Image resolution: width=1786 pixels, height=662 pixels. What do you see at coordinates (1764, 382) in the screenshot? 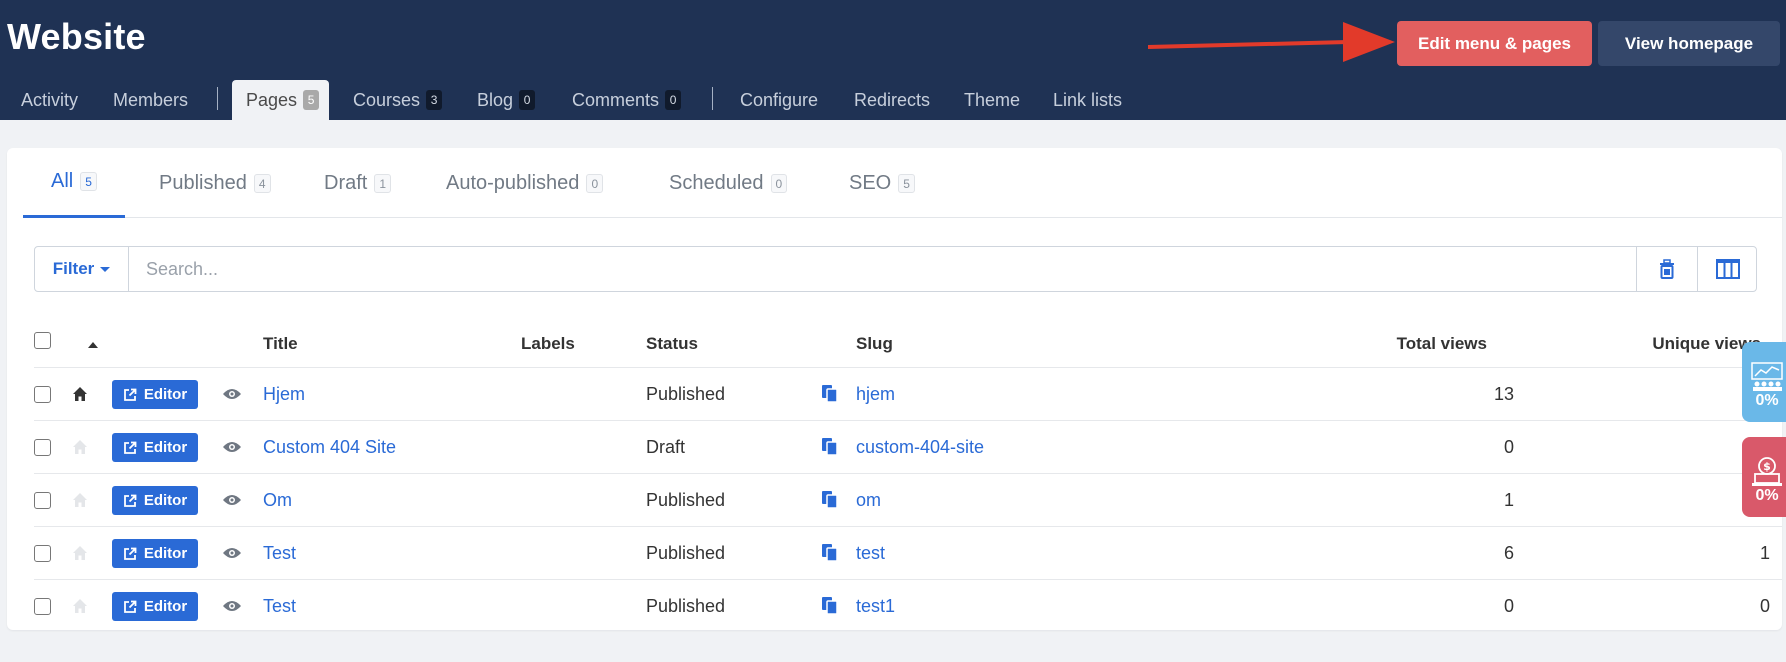
I see `performance-widget: 0%` at bounding box center [1764, 382].